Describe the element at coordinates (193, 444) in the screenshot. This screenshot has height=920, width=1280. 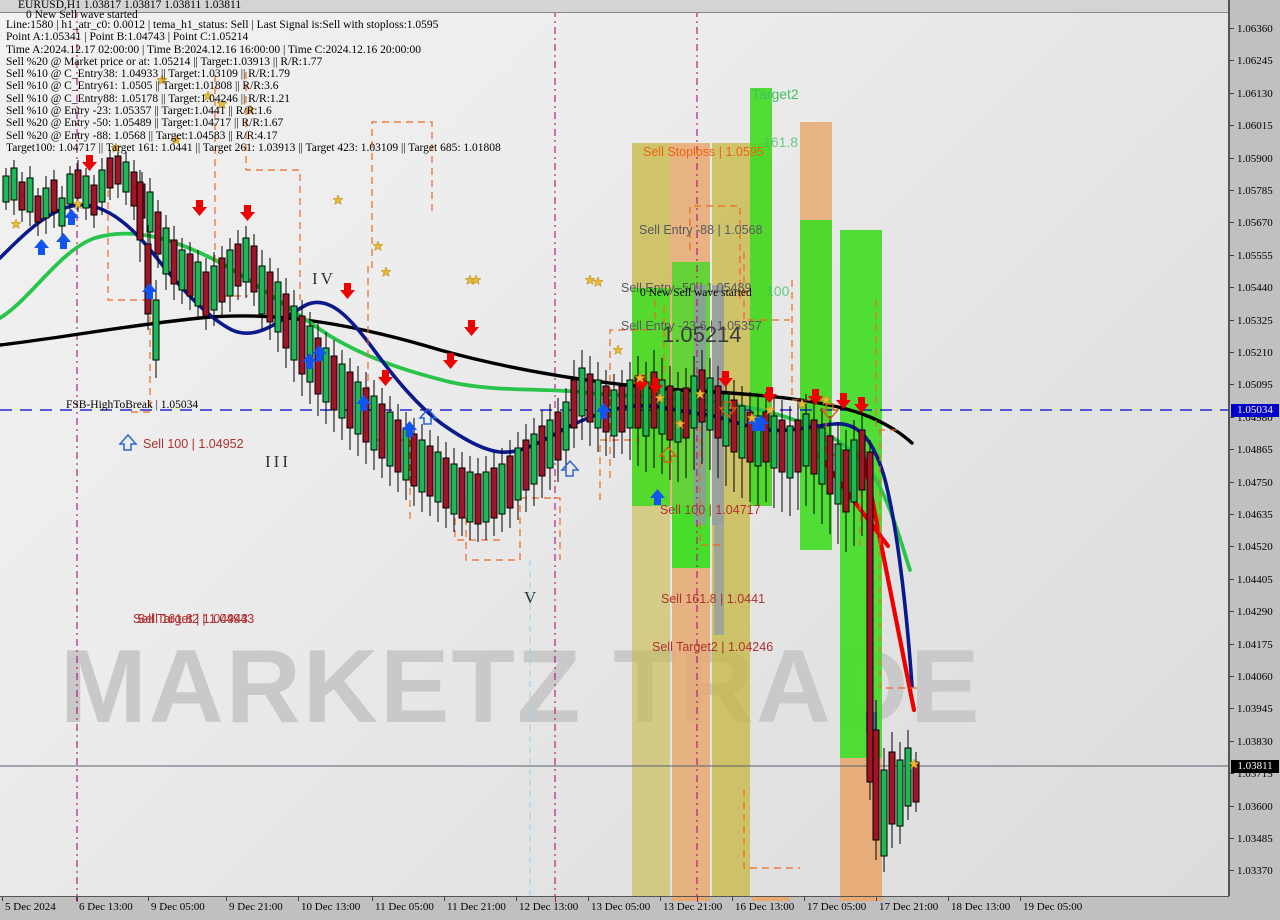
I see `label-sell-100-left: Sell 100 | 1.04952` at that location.